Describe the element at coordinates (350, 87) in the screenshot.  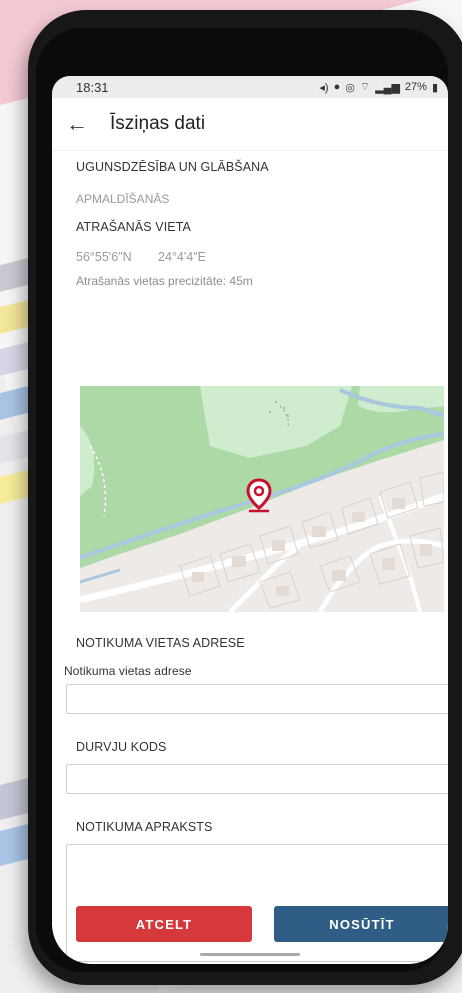
I see `hotspot-icon: ◎` at that location.